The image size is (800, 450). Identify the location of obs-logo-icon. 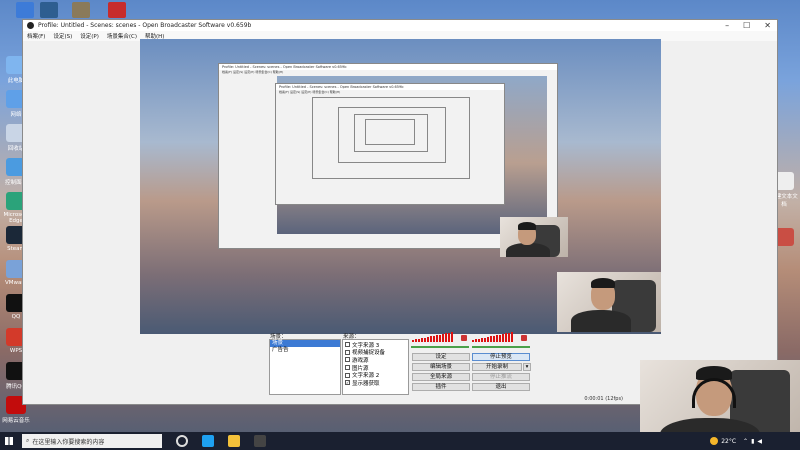
(30, 25).